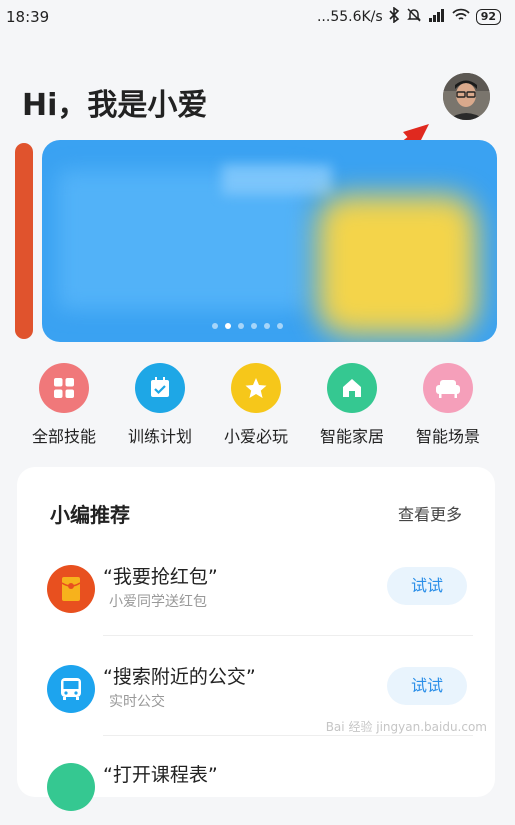 The width and height of the screenshot is (515, 825). Describe the element at coordinates (406, 727) in the screenshot. I see `watermark: Bai 经验 jingyan.baidu.com` at that location.